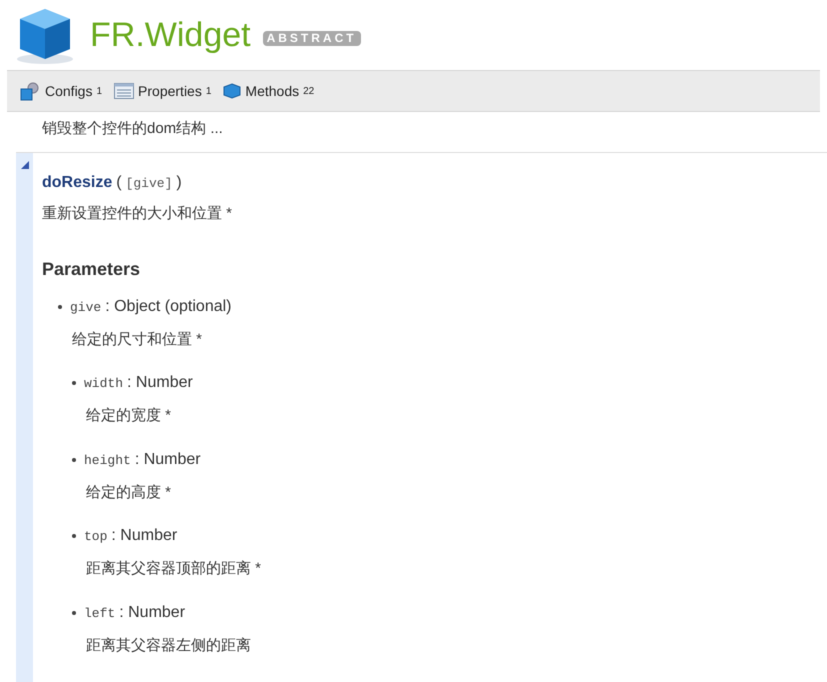 This screenshot has height=682, width=827. I want to click on class-title: FR.Widget, so click(170, 35).